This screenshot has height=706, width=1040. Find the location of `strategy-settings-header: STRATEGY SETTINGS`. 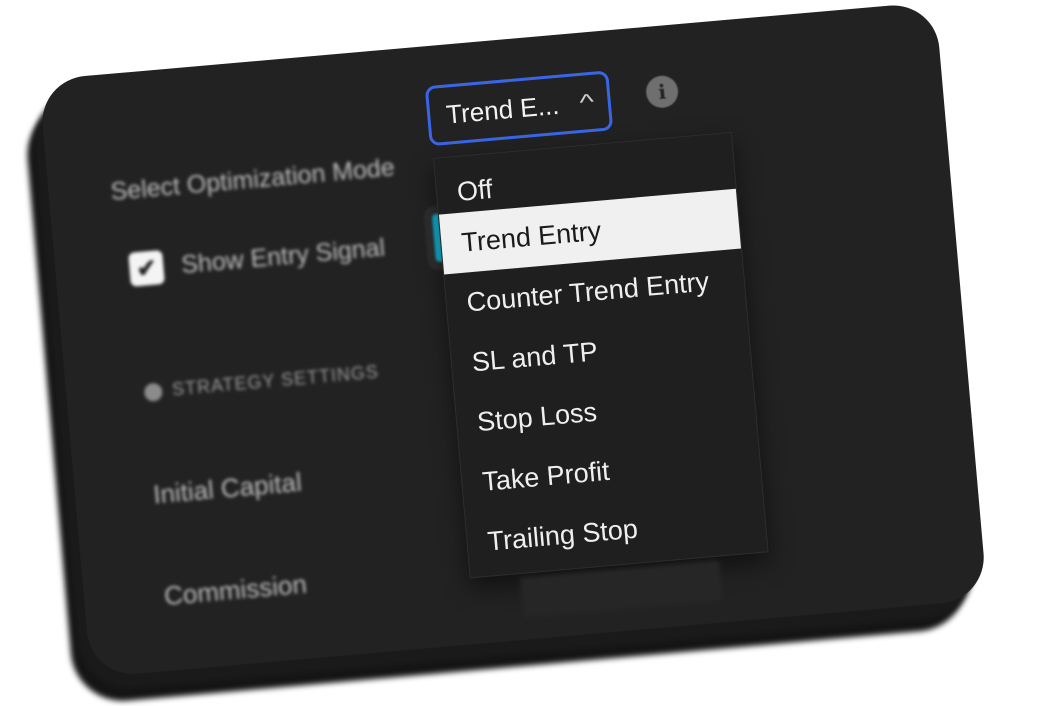

strategy-settings-header: STRATEGY SETTINGS is located at coordinates (261, 382).